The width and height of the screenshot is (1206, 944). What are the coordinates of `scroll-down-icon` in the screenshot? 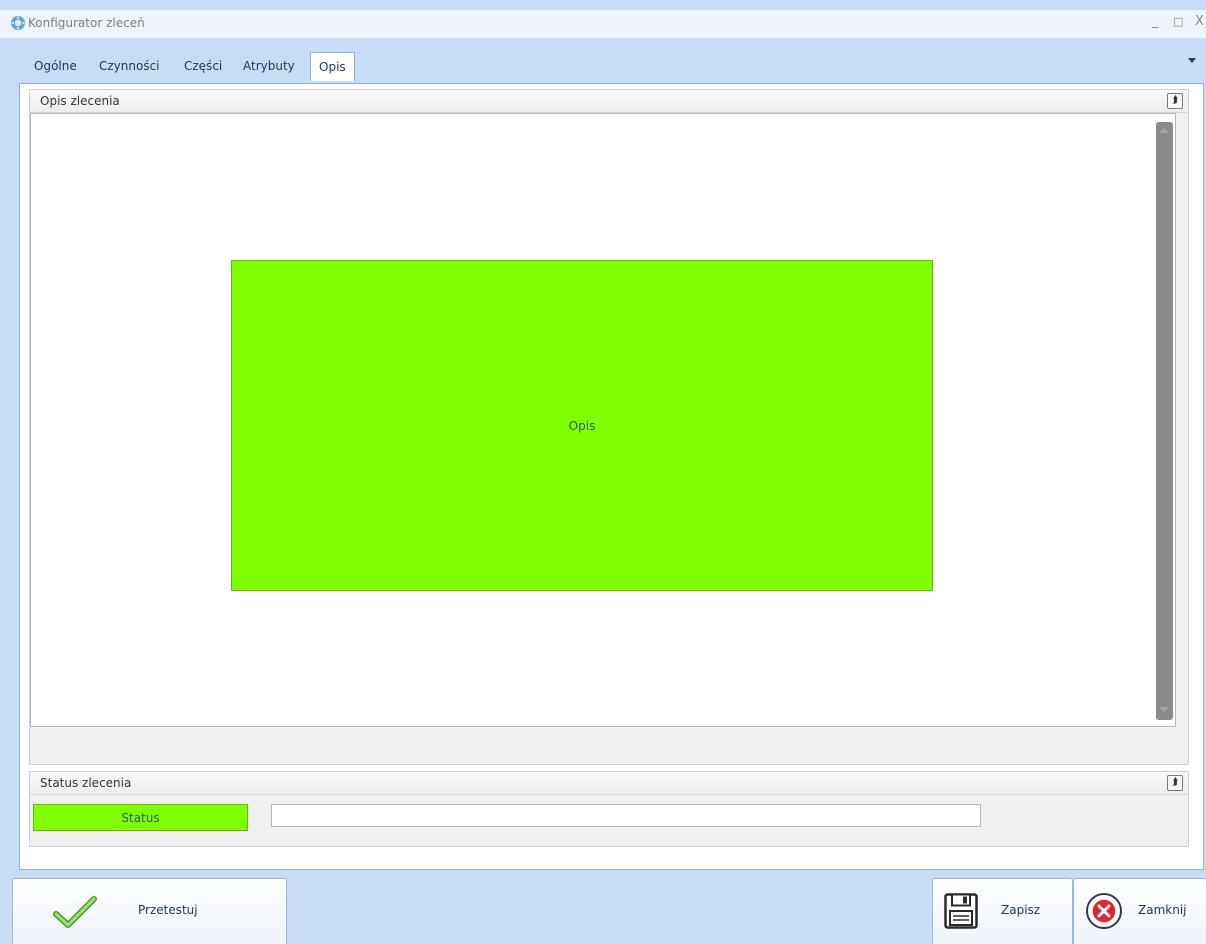 It's located at (1164, 709).